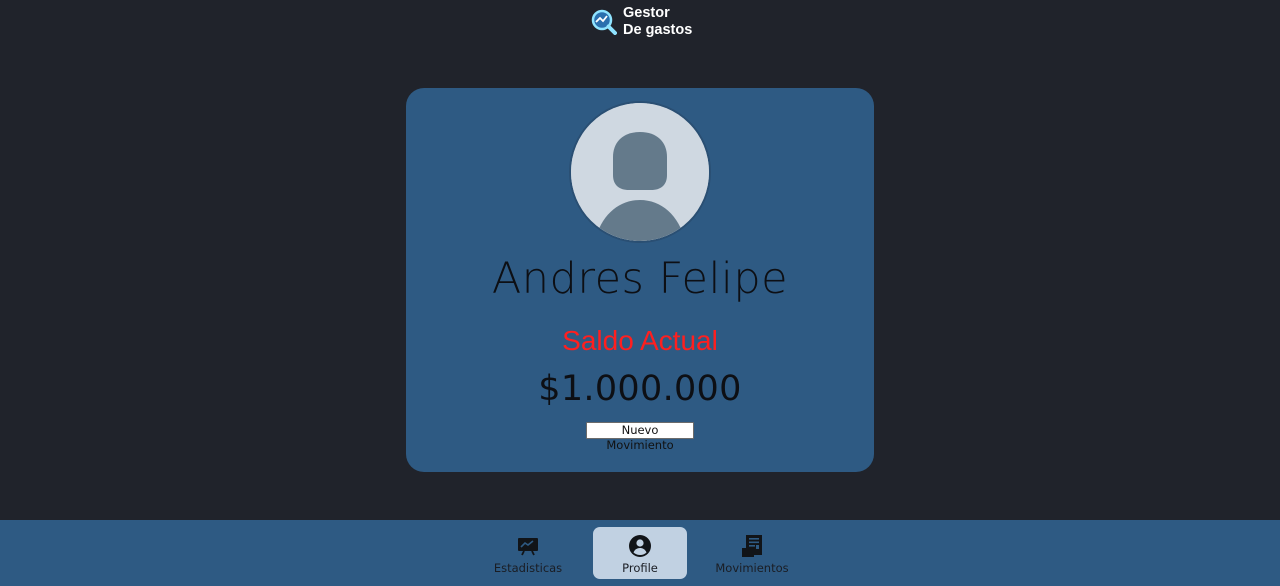 The image size is (1280, 586). I want to click on avatar, so click(640, 172).